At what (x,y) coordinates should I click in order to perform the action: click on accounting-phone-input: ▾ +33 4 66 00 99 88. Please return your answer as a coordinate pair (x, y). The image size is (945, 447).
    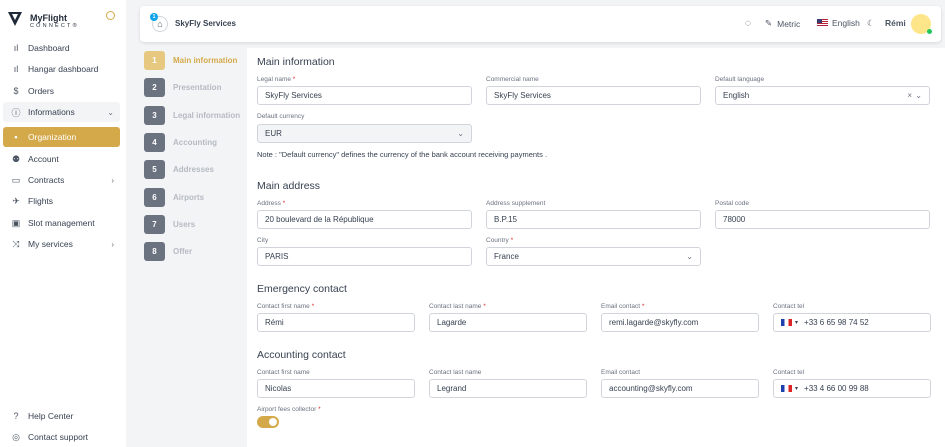
    Looking at the image, I should click on (852, 388).